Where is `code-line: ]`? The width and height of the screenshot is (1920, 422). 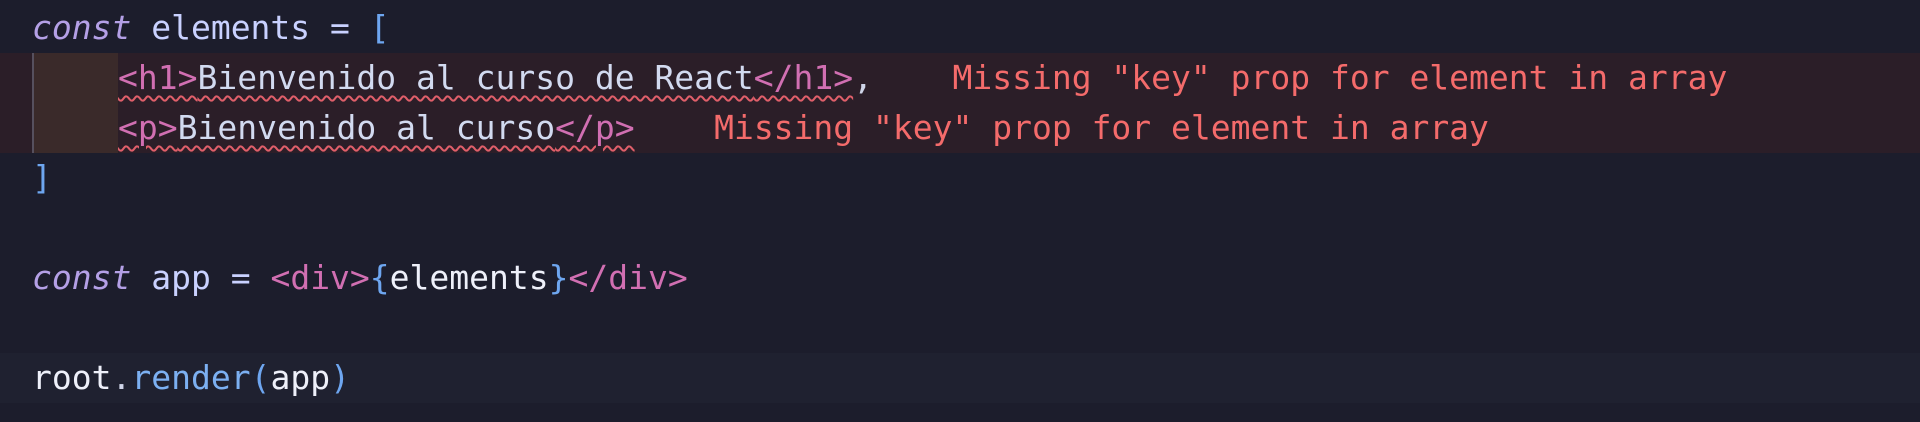 code-line: ] is located at coordinates (960, 178).